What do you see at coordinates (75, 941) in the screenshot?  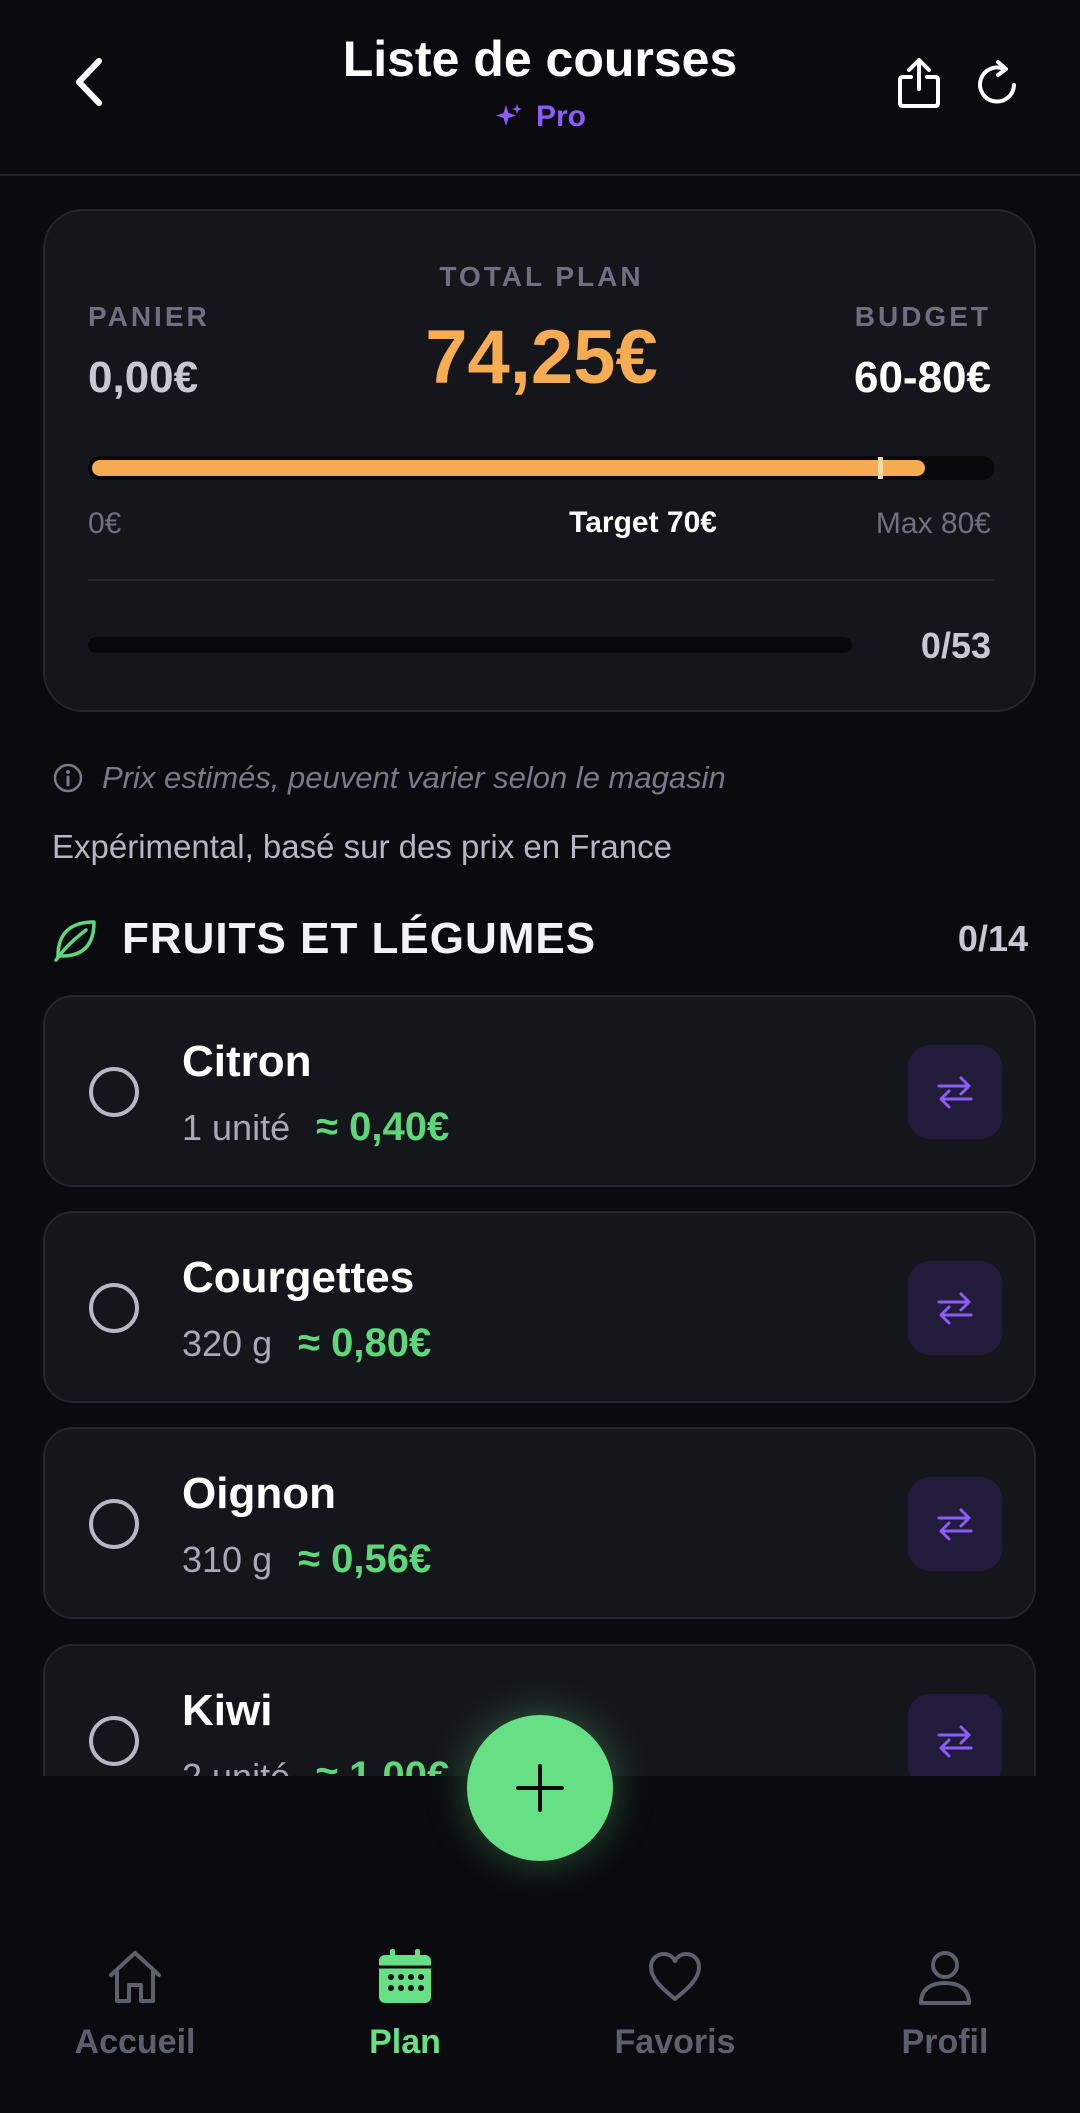 I see `leaf-icon` at bounding box center [75, 941].